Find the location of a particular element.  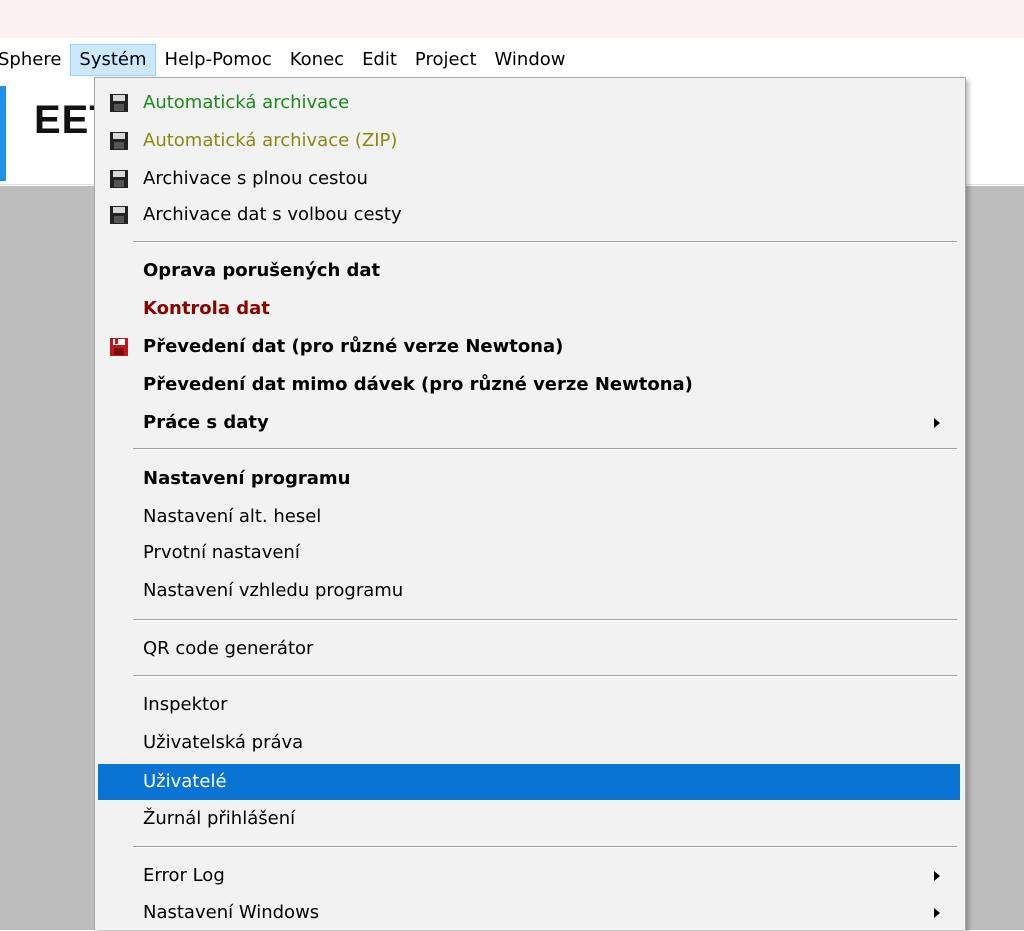

menu-item-nastaveni-windows: Nastavení Windows is located at coordinates (529, 913).